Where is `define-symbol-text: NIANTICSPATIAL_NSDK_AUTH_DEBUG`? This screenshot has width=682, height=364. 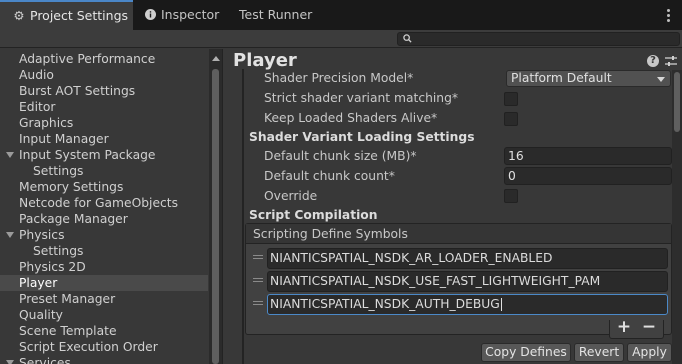 define-symbol-text: NIANTICSPATIAL_NSDK_AUTH_DEBUG is located at coordinates (385, 304).